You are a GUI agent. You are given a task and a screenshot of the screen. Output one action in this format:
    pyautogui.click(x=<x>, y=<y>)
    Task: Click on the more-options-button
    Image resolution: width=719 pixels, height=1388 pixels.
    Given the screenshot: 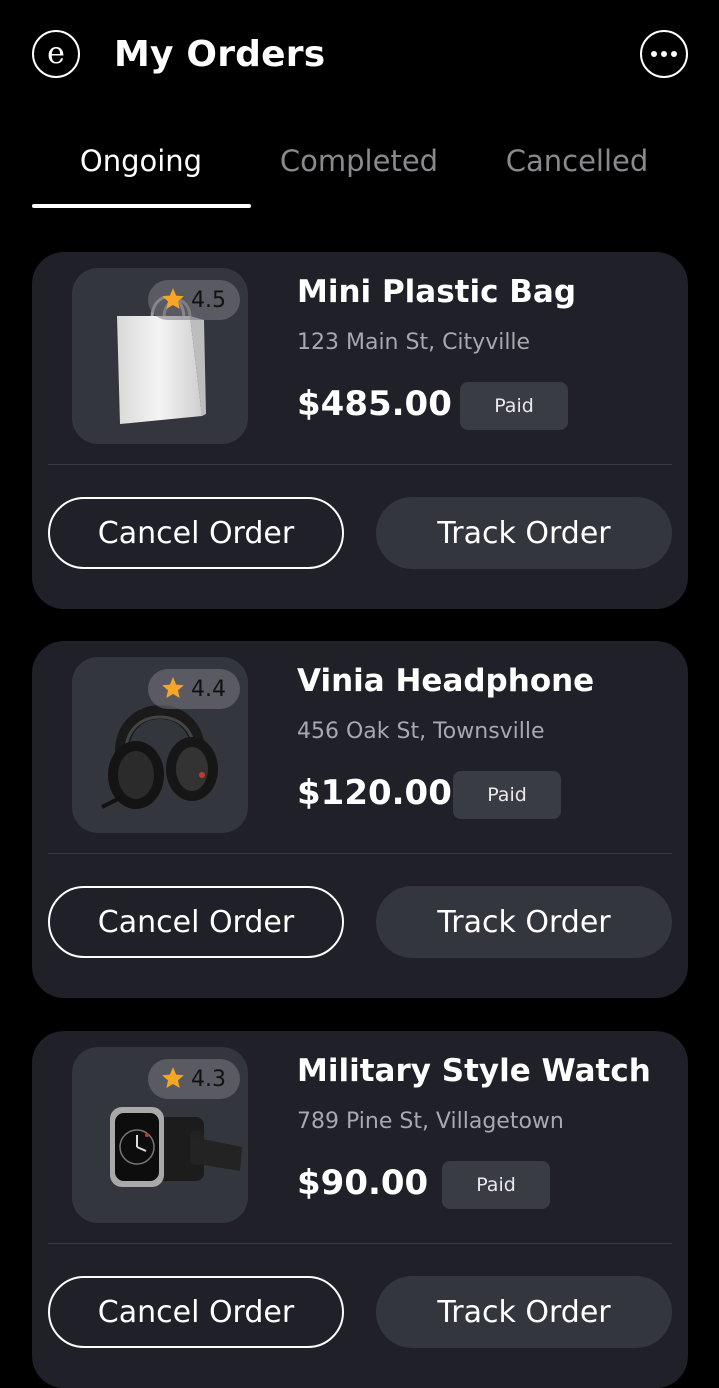 What is the action you would take?
    pyautogui.click(x=664, y=54)
    